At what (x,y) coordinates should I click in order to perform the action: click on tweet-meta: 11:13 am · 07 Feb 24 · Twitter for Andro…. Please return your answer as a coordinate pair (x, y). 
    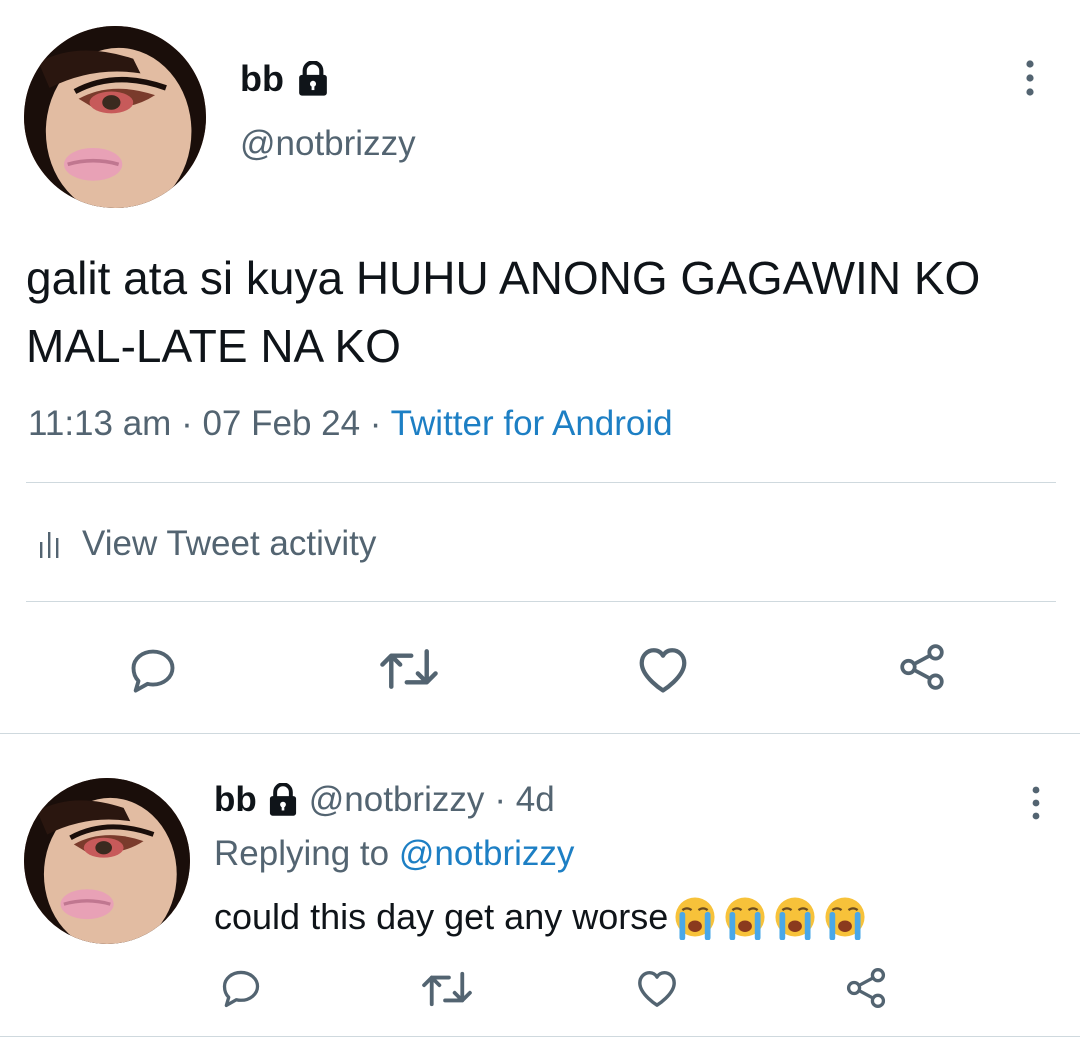
    Looking at the image, I should click on (350, 424).